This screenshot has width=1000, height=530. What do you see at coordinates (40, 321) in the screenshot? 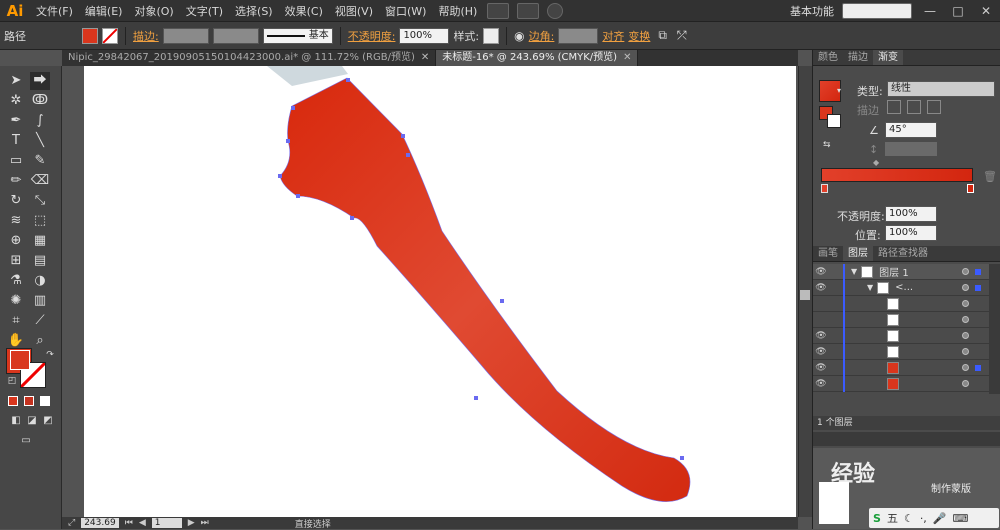
I see `slice-tool-icon: ⟋` at bounding box center [40, 321].